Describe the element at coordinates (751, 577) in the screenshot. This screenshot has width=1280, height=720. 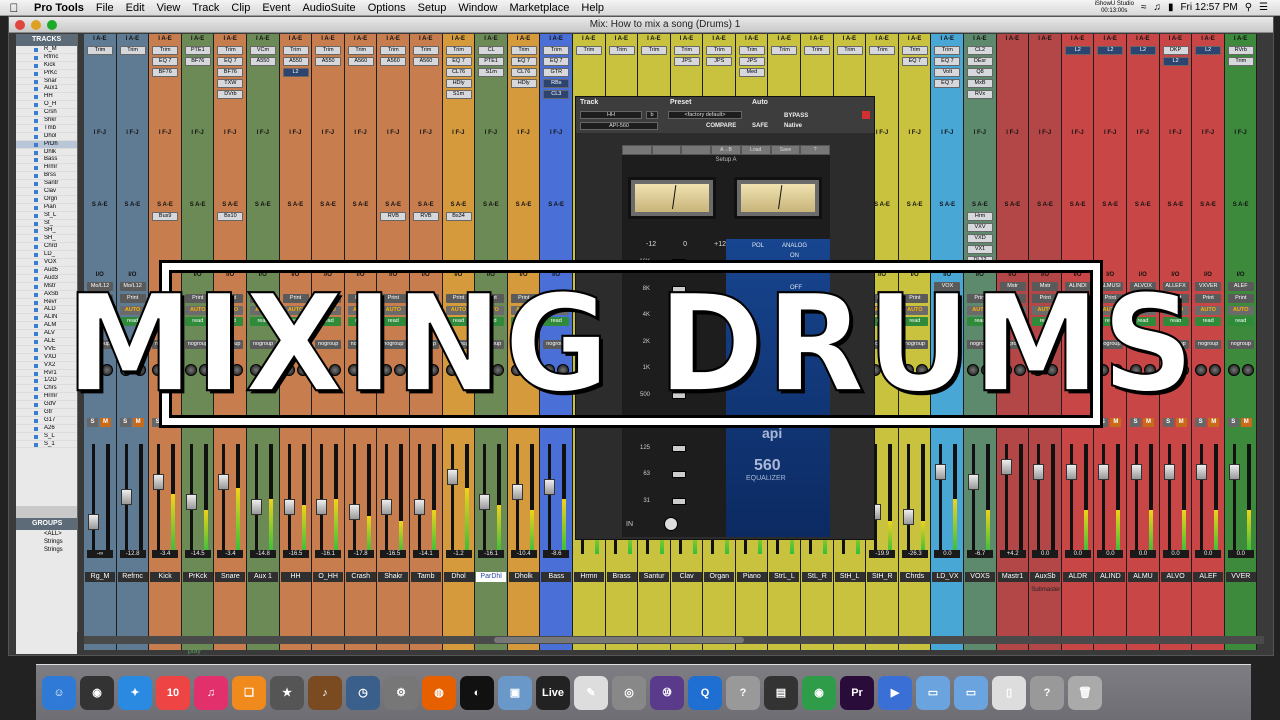
I see `track-name: Piano` at that location.